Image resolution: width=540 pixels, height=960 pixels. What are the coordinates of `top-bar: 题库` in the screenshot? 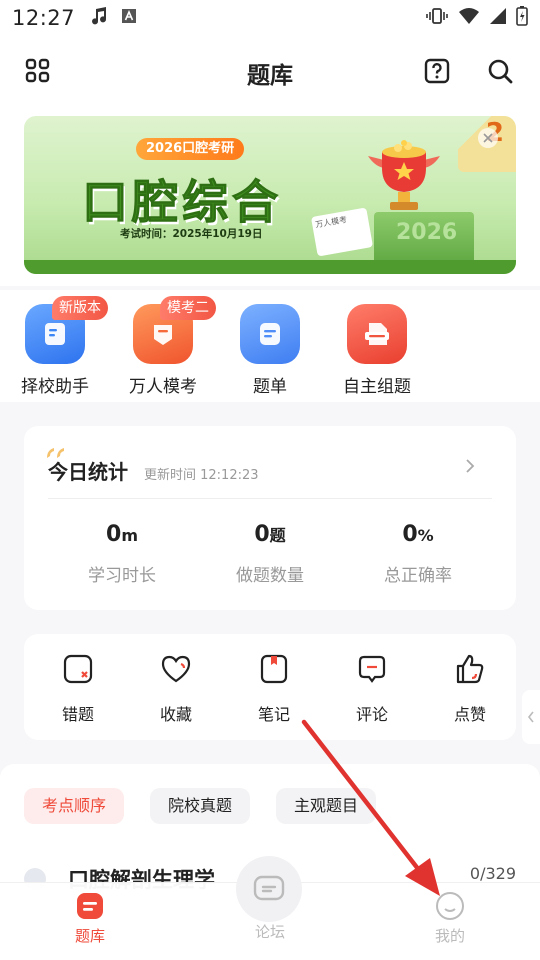 It's located at (270, 71).